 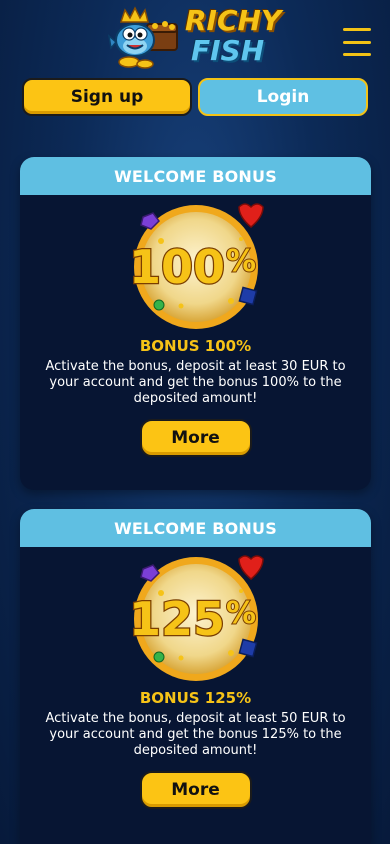 What do you see at coordinates (357, 42) in the screenshot?
I see `hamburger-menu-icon` at bounding box center [357, 42].